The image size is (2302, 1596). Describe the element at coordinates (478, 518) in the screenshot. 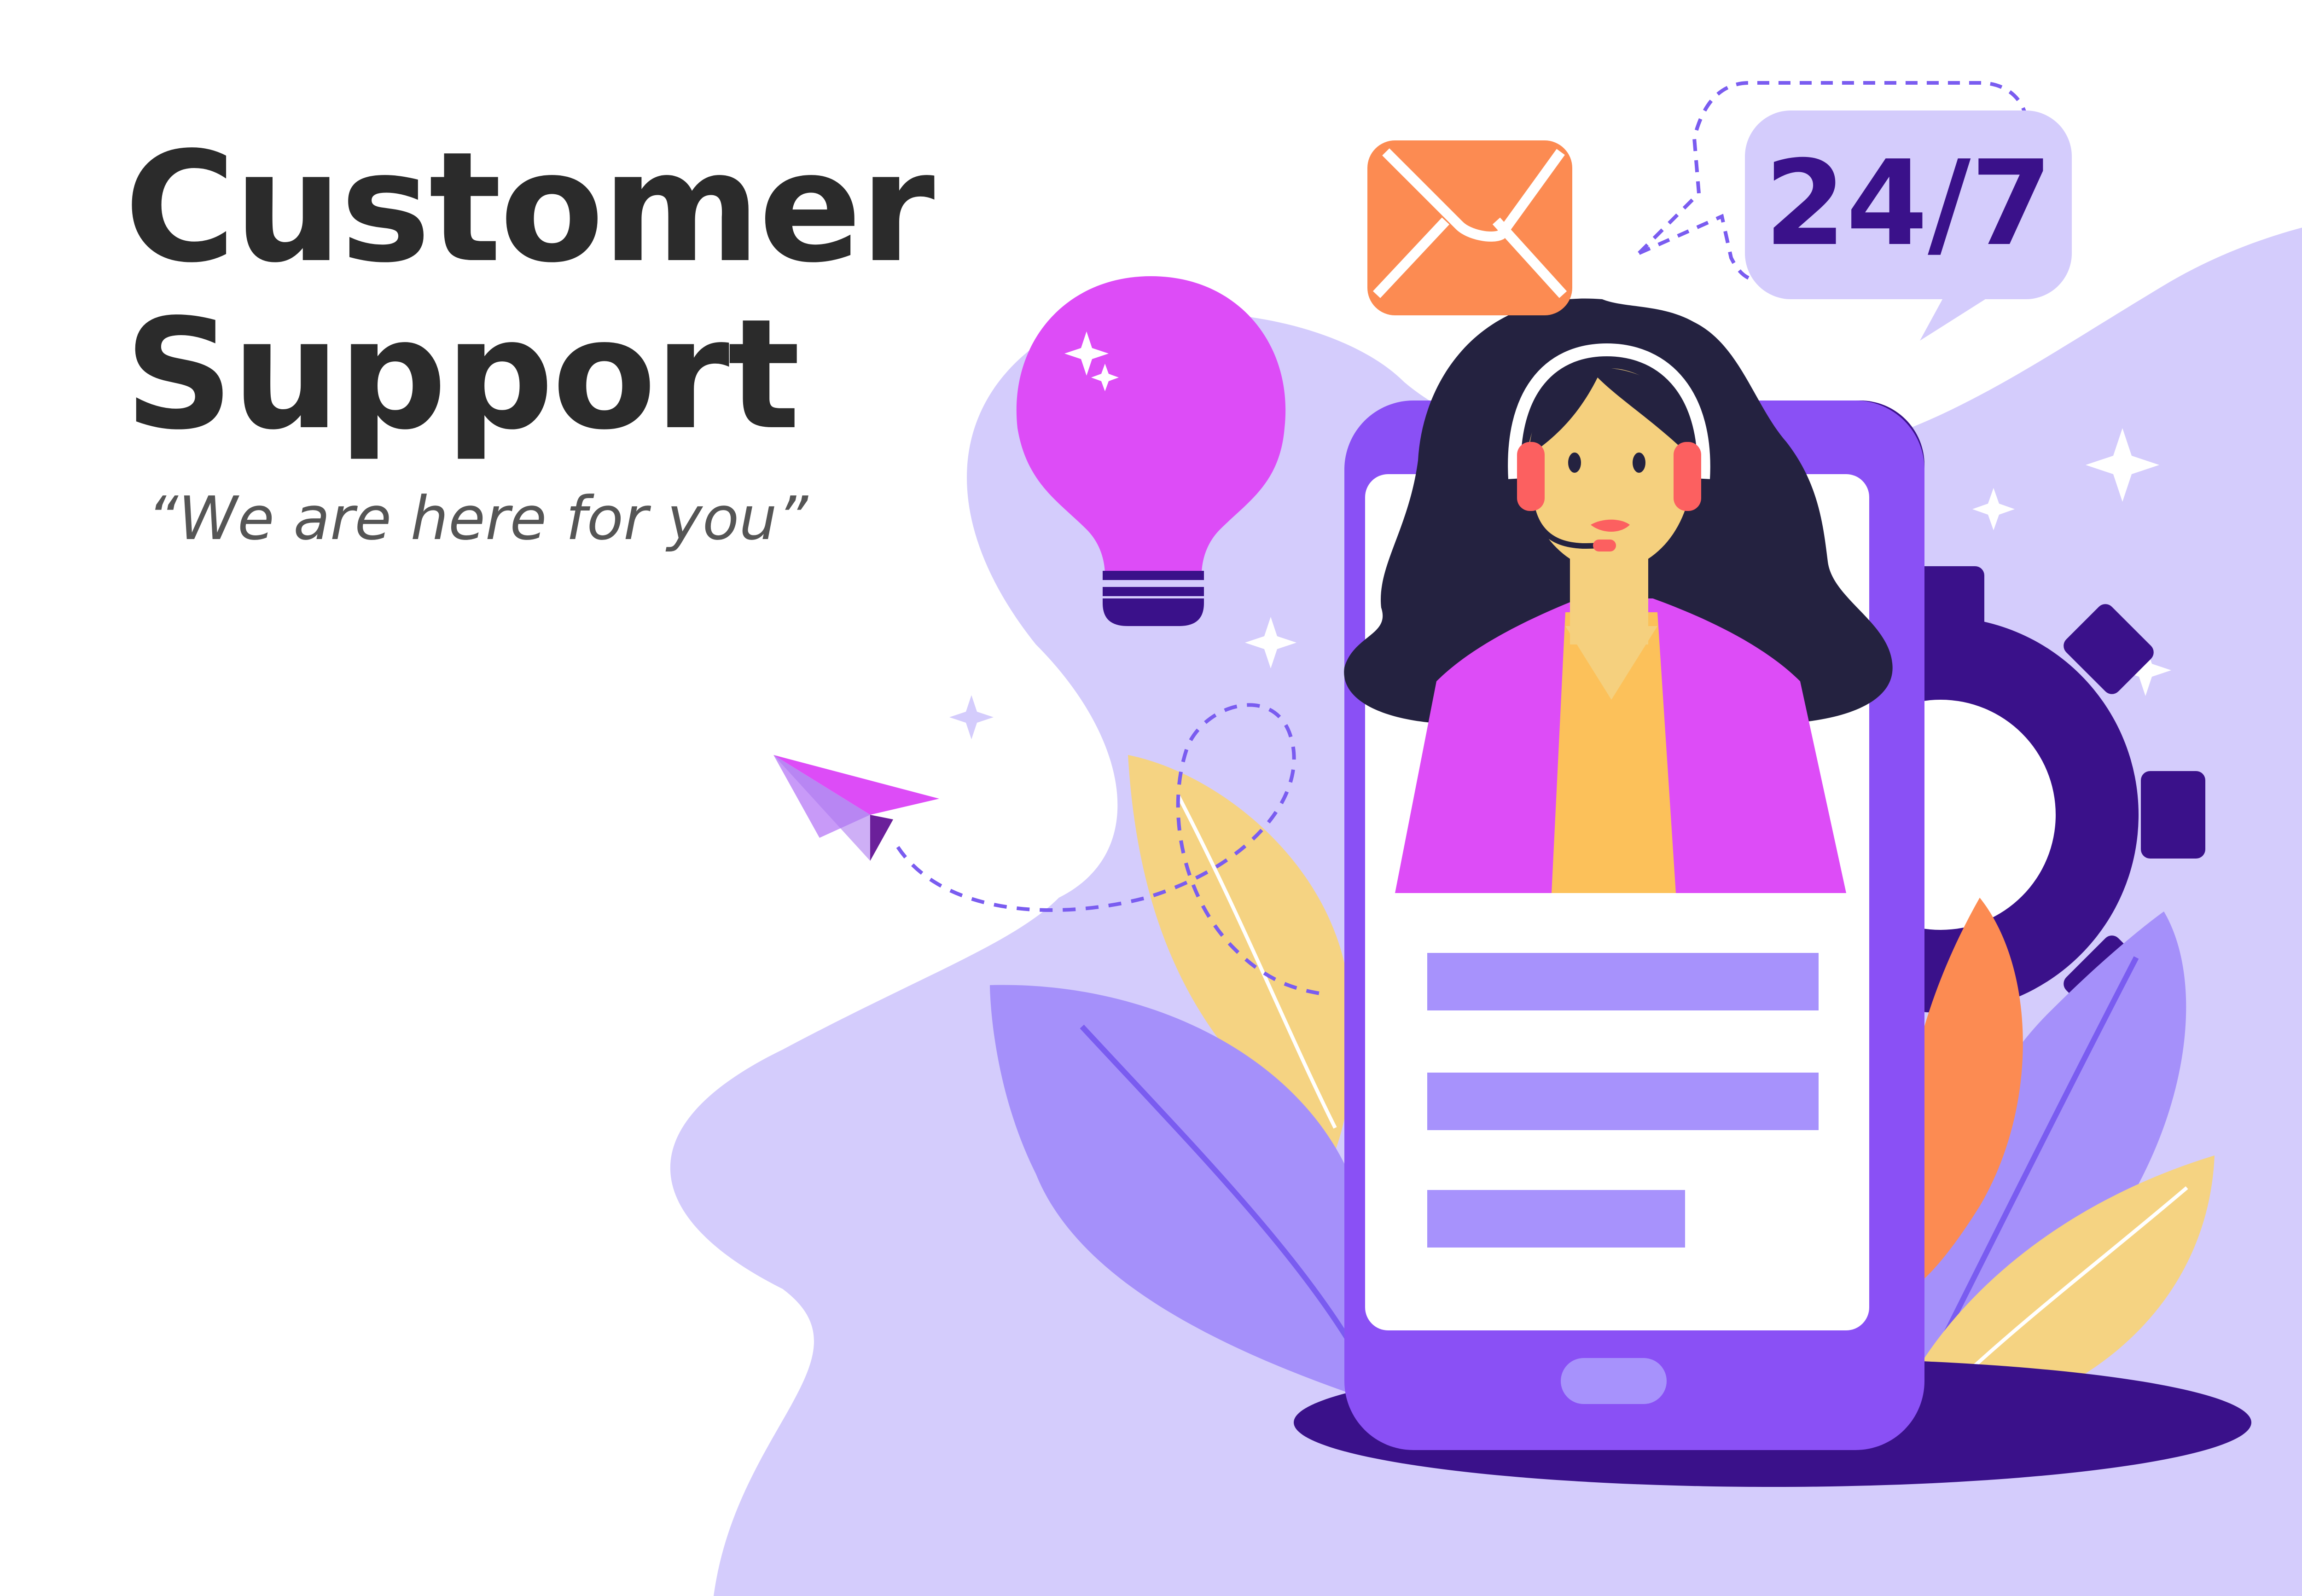

I see `tagline: “We are here for you”` at that location.